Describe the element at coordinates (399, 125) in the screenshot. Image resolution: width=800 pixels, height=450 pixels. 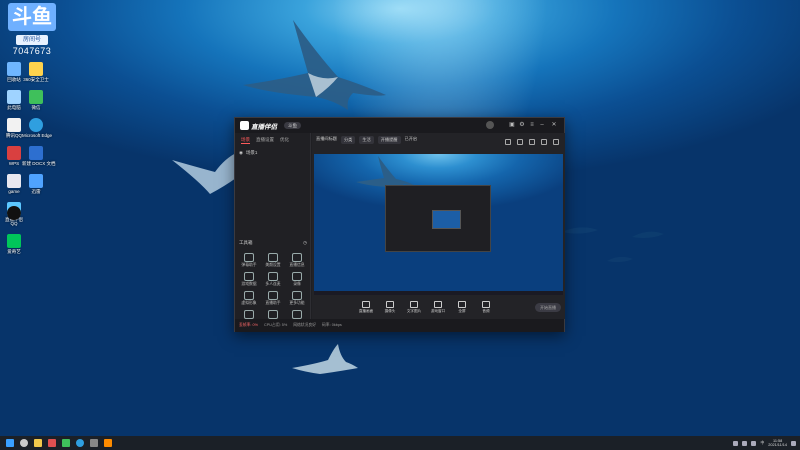
I see `title-bar: 直播伴侣 斗鱼 ▣ ⚙ ≡ – ✕` at that location.